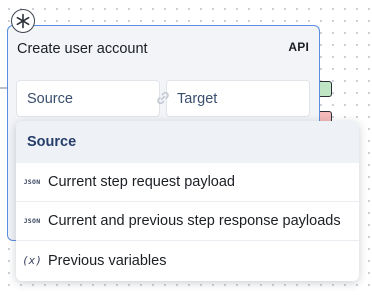  I want to click on node-type-tag: API, so click(298, 47).